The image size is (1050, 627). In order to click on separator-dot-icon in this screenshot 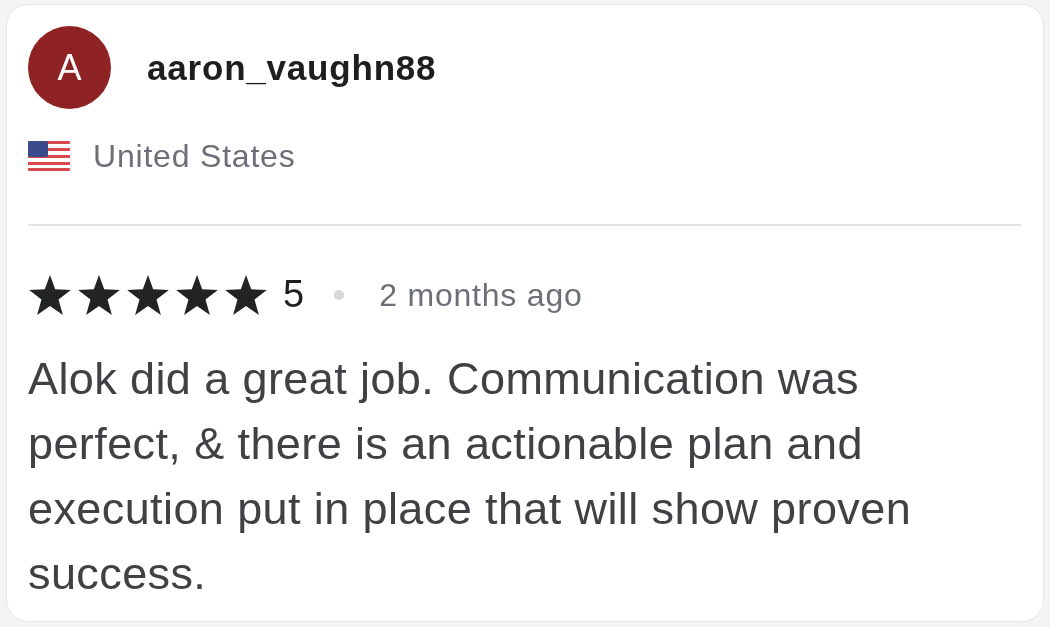, I will do `click(339, 295)`.